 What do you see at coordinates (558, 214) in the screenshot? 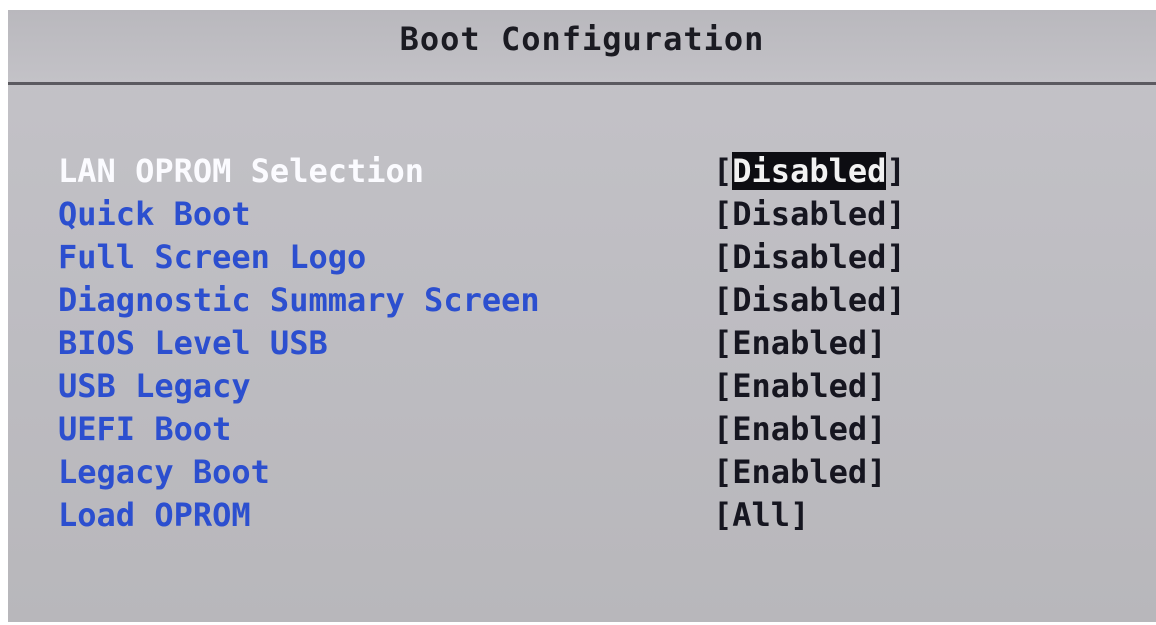
I see `option-quick-boot: Quick Boot [Disabled]` at bounding box center [558, 214].